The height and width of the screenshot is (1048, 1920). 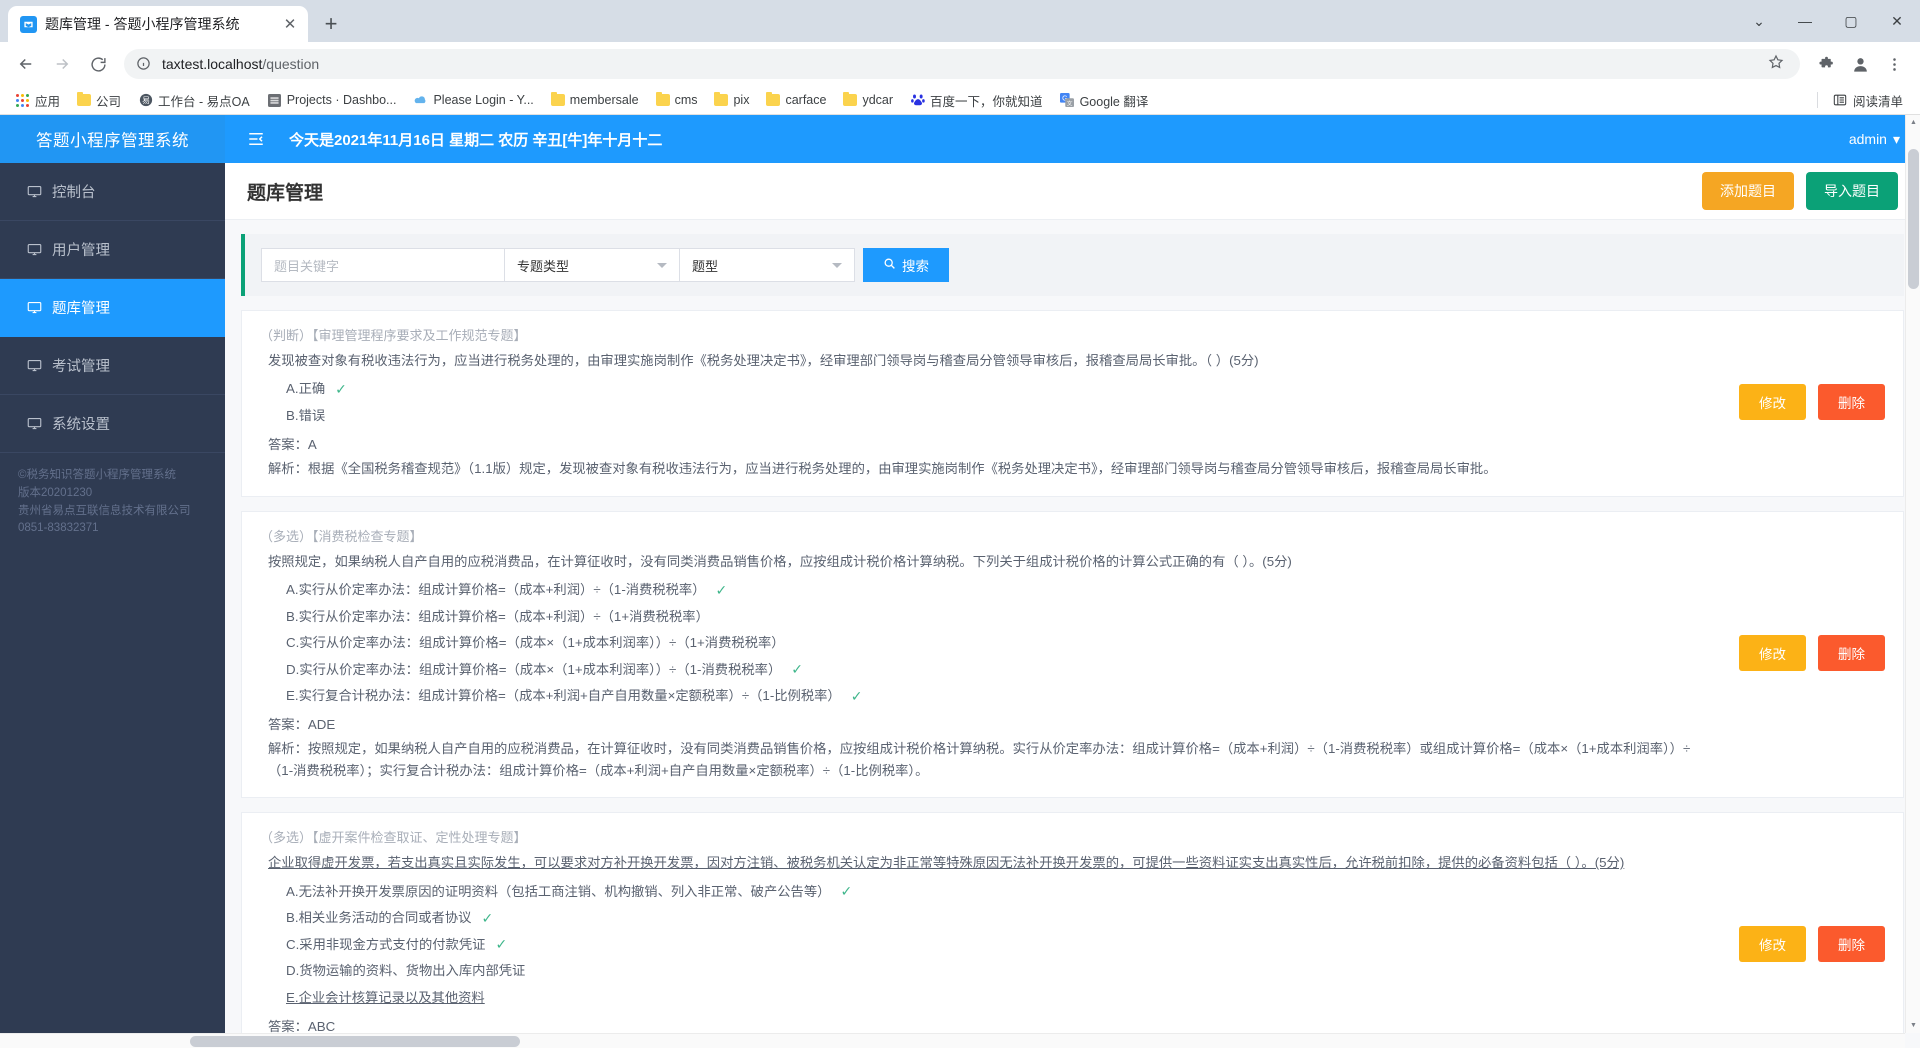 I want to click on browser-menu-icon, so click(x=1894, y=64).